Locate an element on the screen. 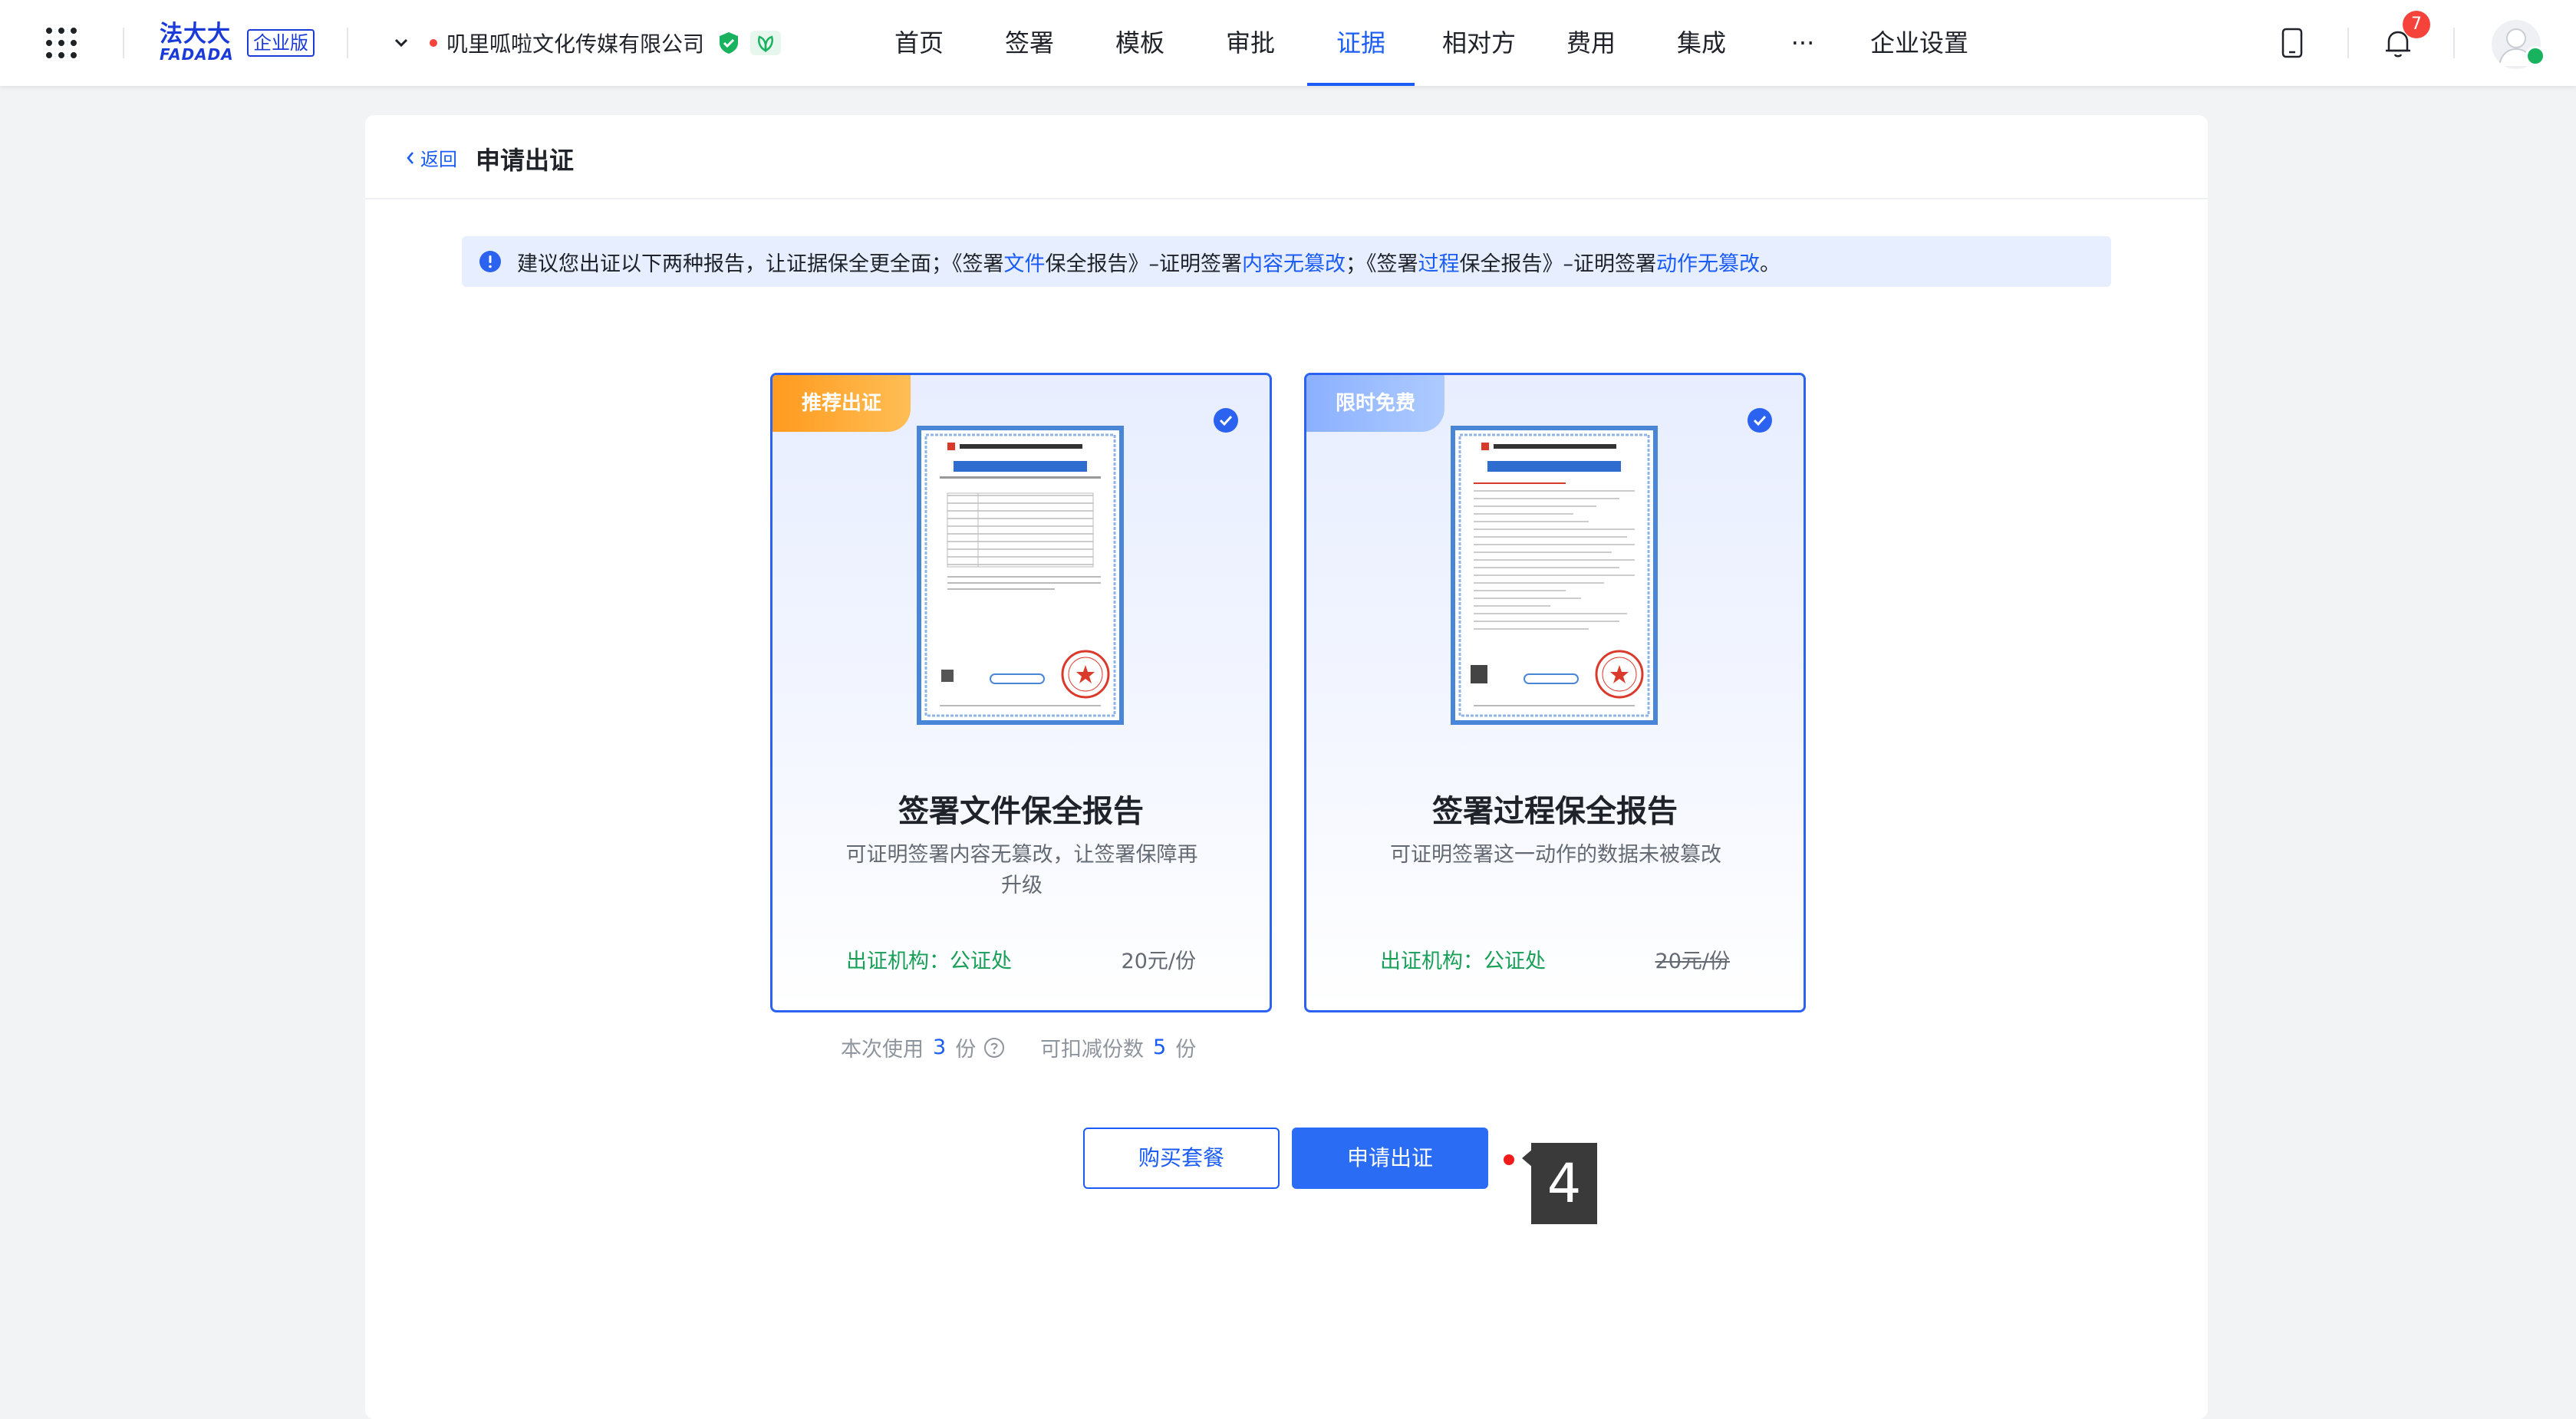 The width and height of the screenshot is (2576, 1419). nav-integration: 集成 is located at coordinates (1701, 43).